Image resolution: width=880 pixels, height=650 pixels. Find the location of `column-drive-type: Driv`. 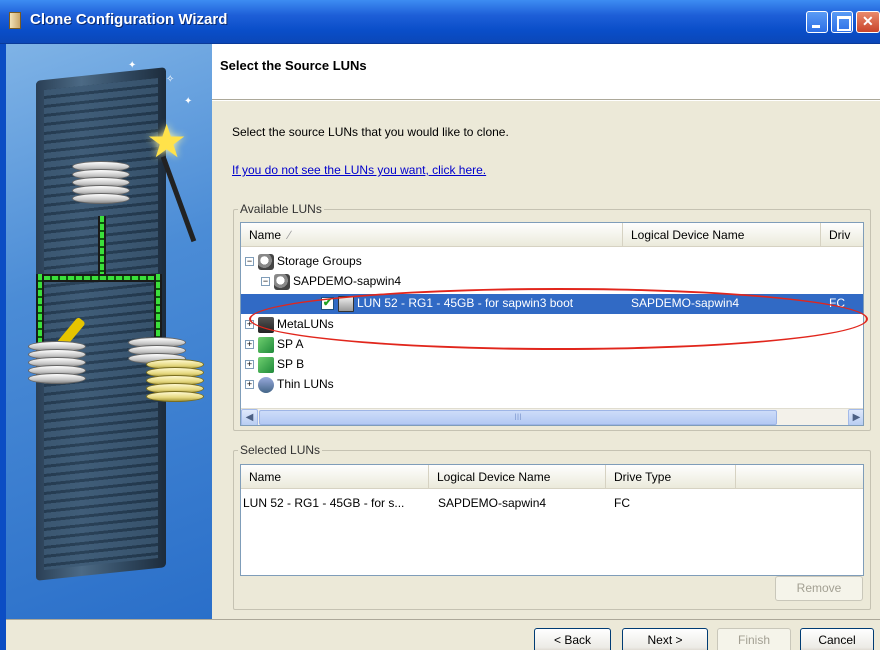

column-drive-type: Driv is located at coordinates (842, 235).